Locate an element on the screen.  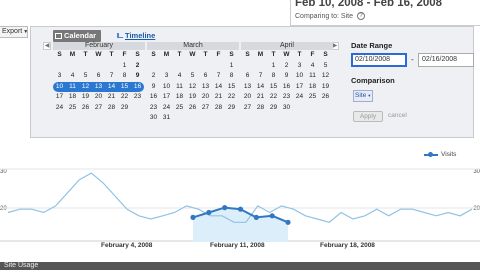
calendar-mode-tab: Calendar is located at coordinates (77, 36).